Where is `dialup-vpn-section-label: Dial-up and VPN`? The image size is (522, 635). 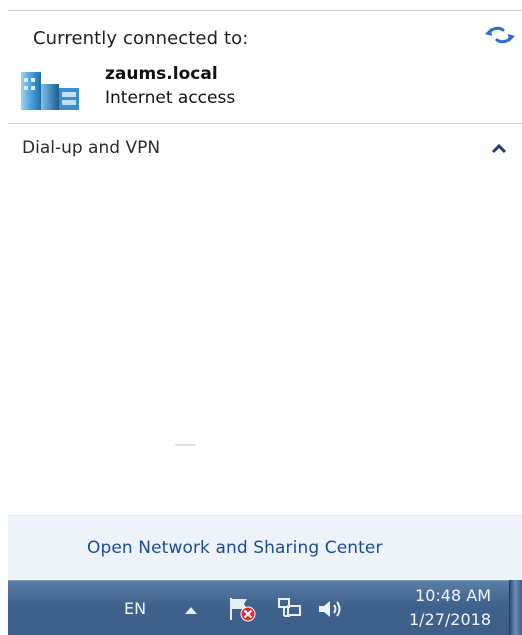
dialup-vpn-section-label: Dial-up and VPN is located at coordinates (91, 148).